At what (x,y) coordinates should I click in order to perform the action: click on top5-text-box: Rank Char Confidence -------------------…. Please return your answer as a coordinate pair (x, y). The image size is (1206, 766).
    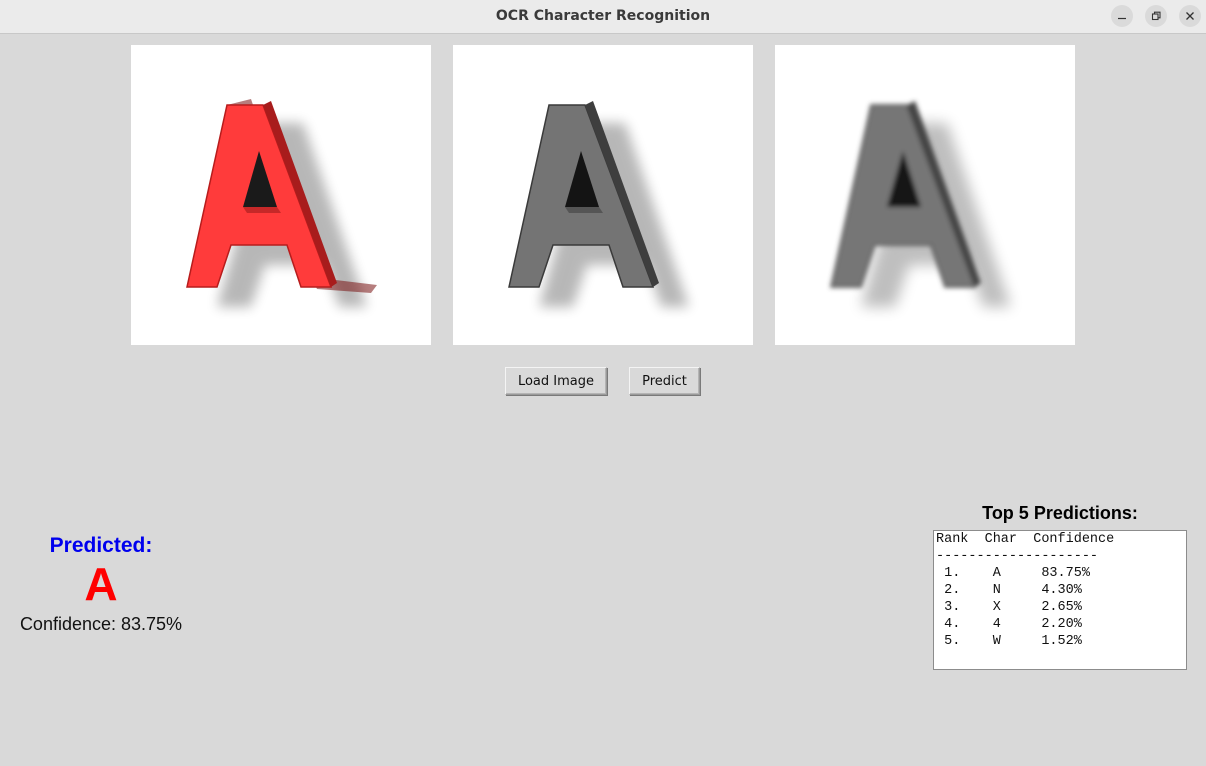
    Looking at the image, I should click on (1060, 600).